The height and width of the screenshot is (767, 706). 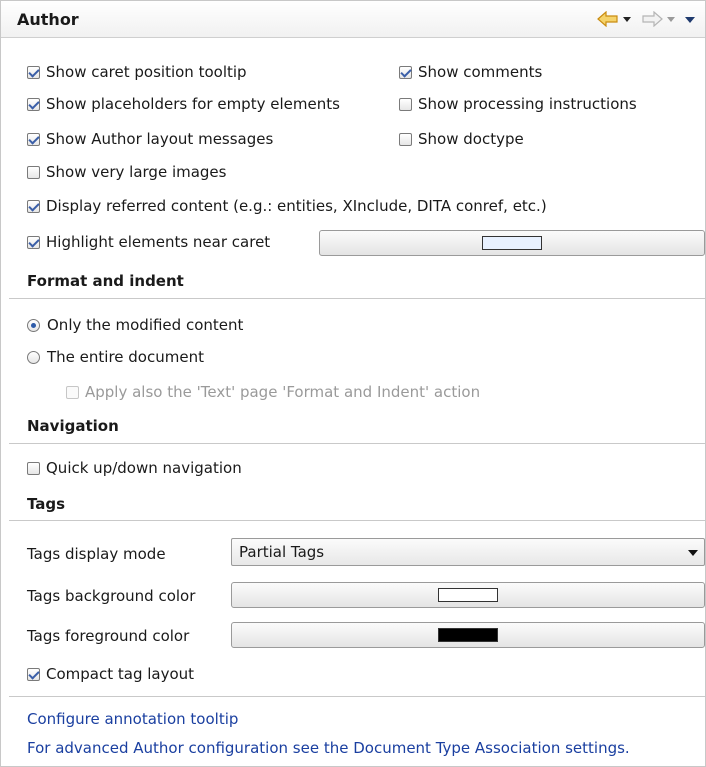 I want to click on page-title: Author, so click(x=48, y=19).